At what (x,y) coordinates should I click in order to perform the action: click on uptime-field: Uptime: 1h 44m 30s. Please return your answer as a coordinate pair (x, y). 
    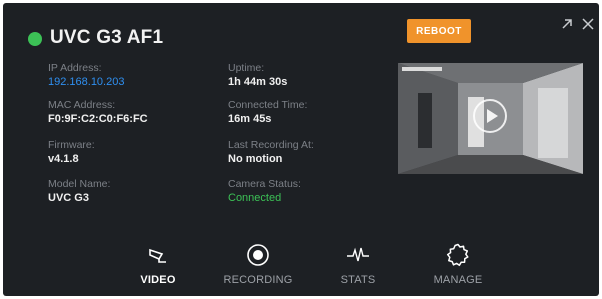
    Looking at the image, I should click on (257, 75).